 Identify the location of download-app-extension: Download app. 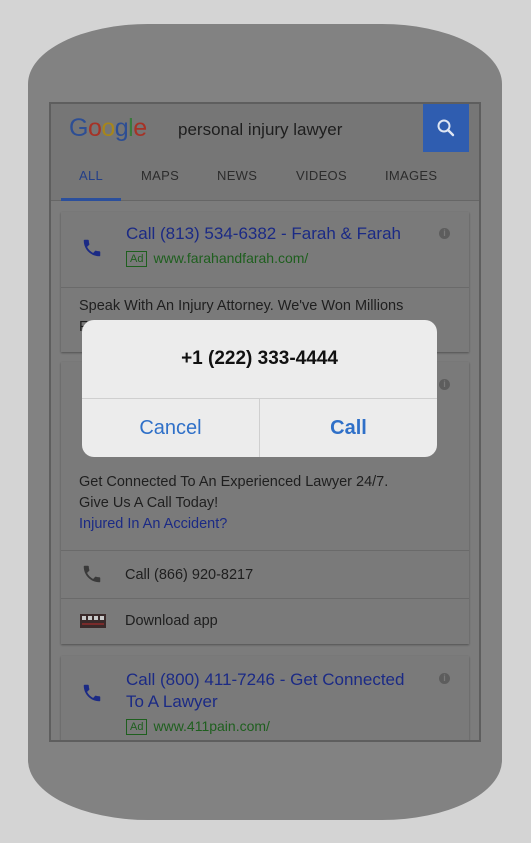
(171, 621).